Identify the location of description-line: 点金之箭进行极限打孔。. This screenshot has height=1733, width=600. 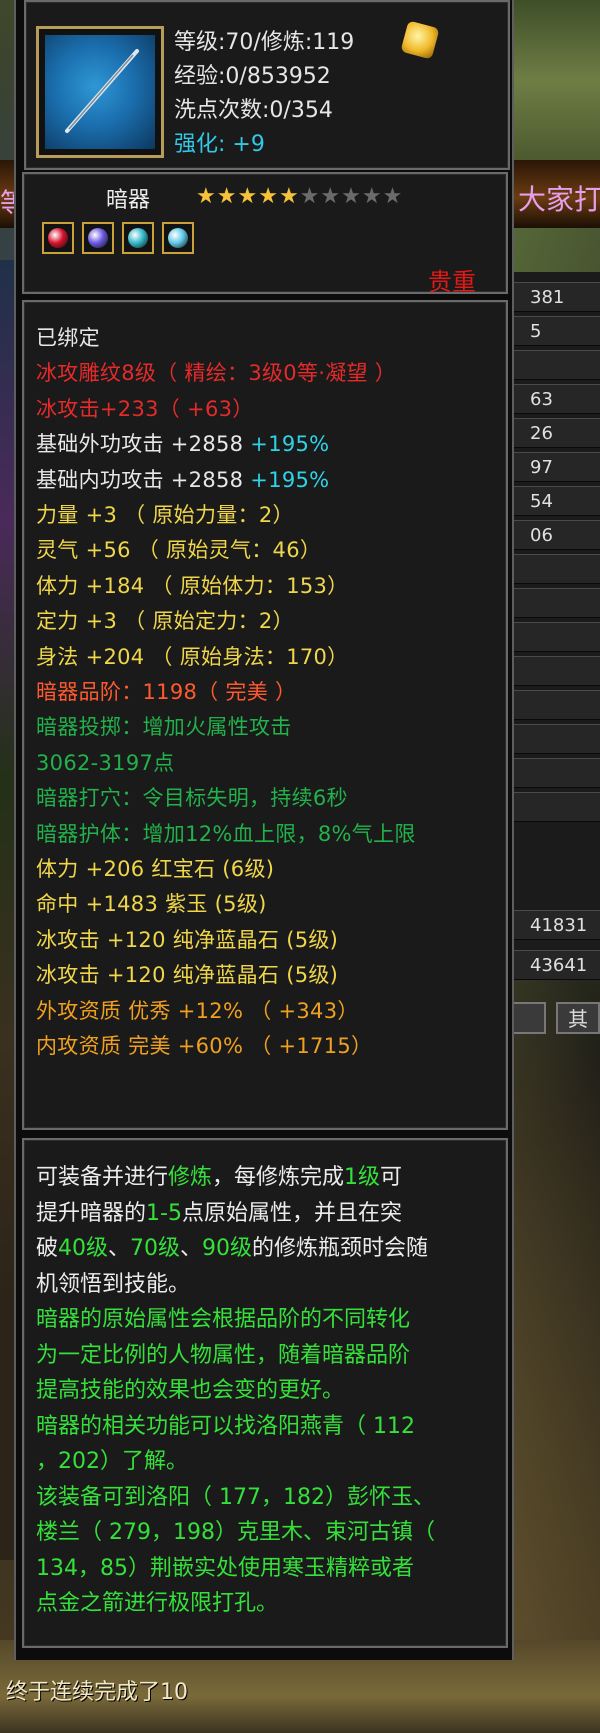
(266, 1604).